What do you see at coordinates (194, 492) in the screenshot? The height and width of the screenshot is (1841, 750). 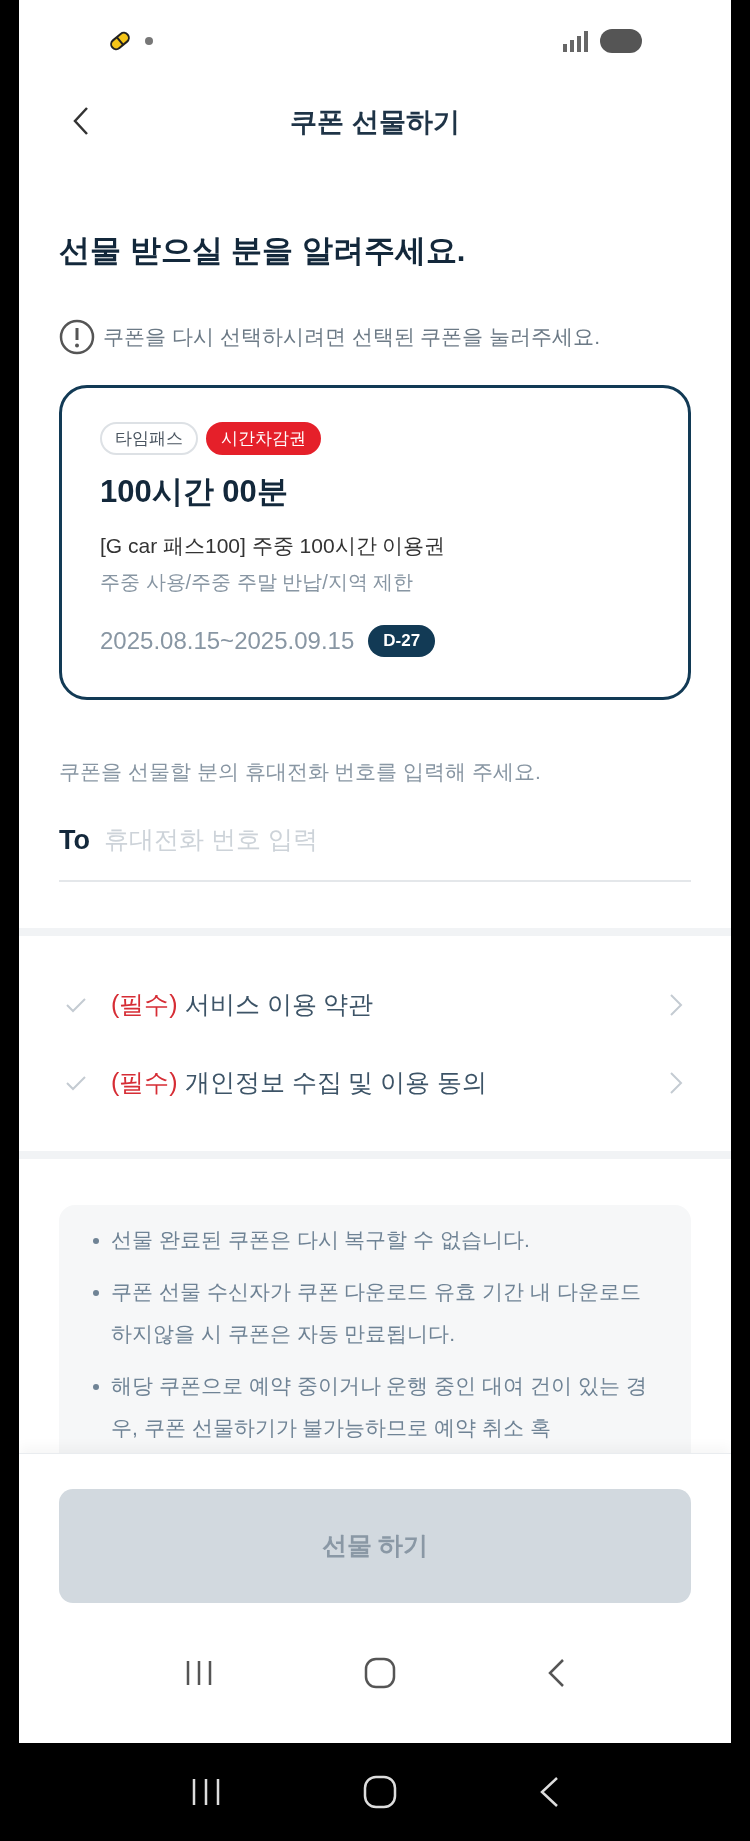 I see `coupon-title: 100시간 00분` at bounding box center [194, 492].